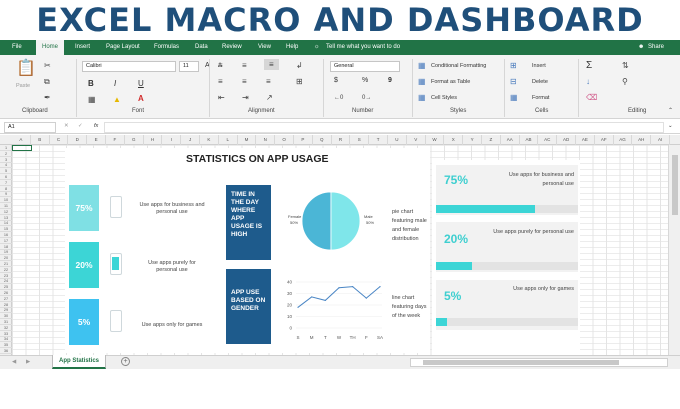  I want to click on sort-filter-icon: ⇅, so click(625, 65).